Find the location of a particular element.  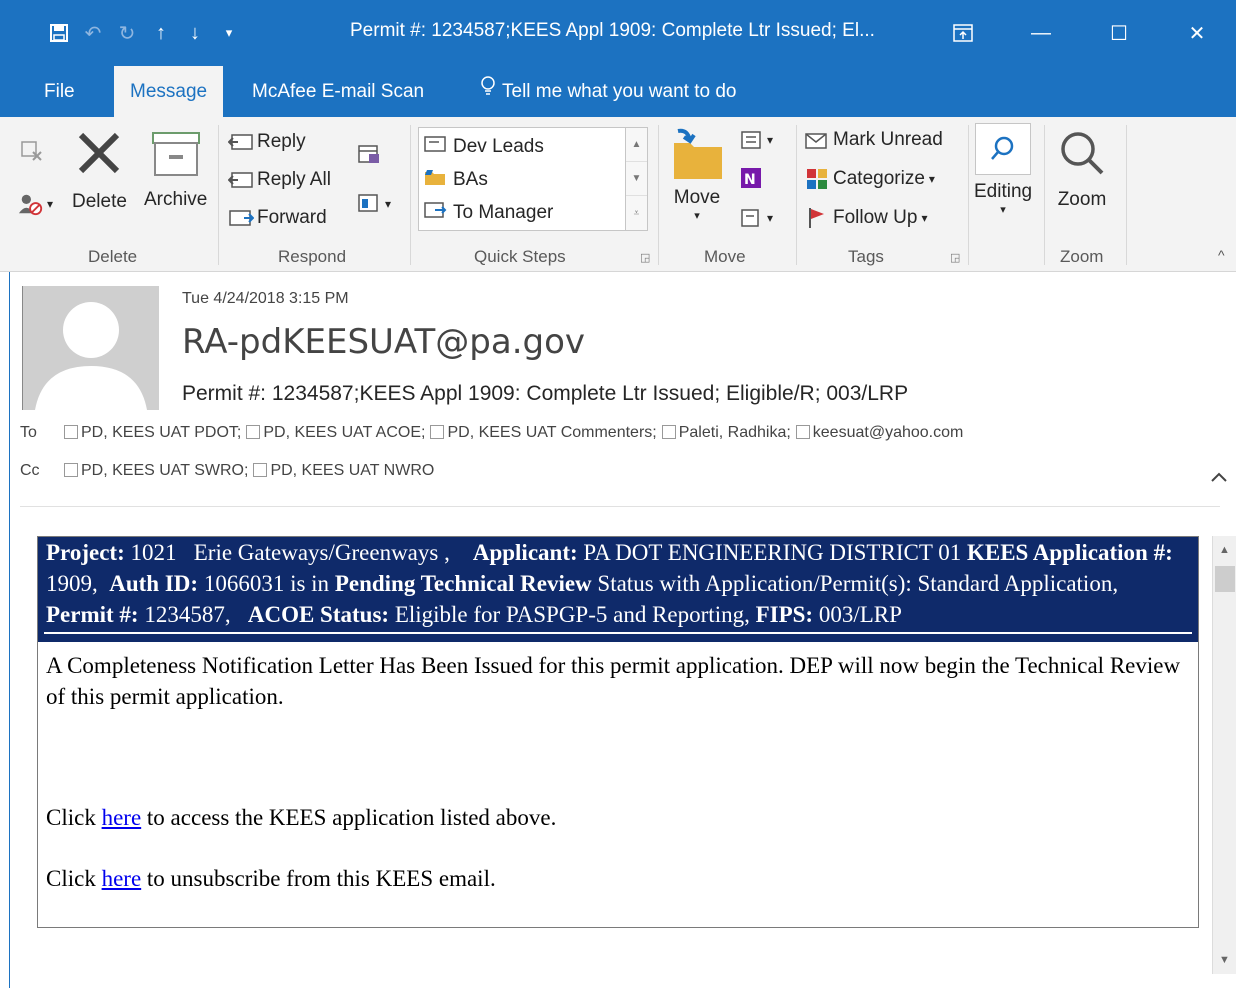

recipient-name: keesuat@yahoo.com is located at coordinates (888, 432).